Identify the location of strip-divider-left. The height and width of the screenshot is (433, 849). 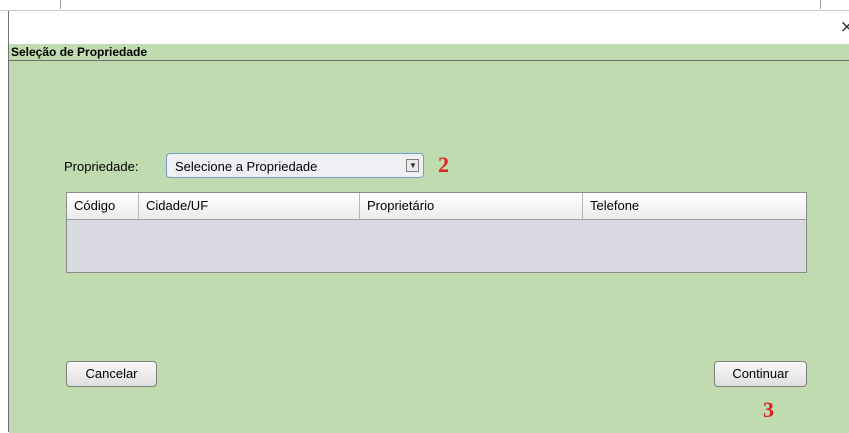
(60, 4).